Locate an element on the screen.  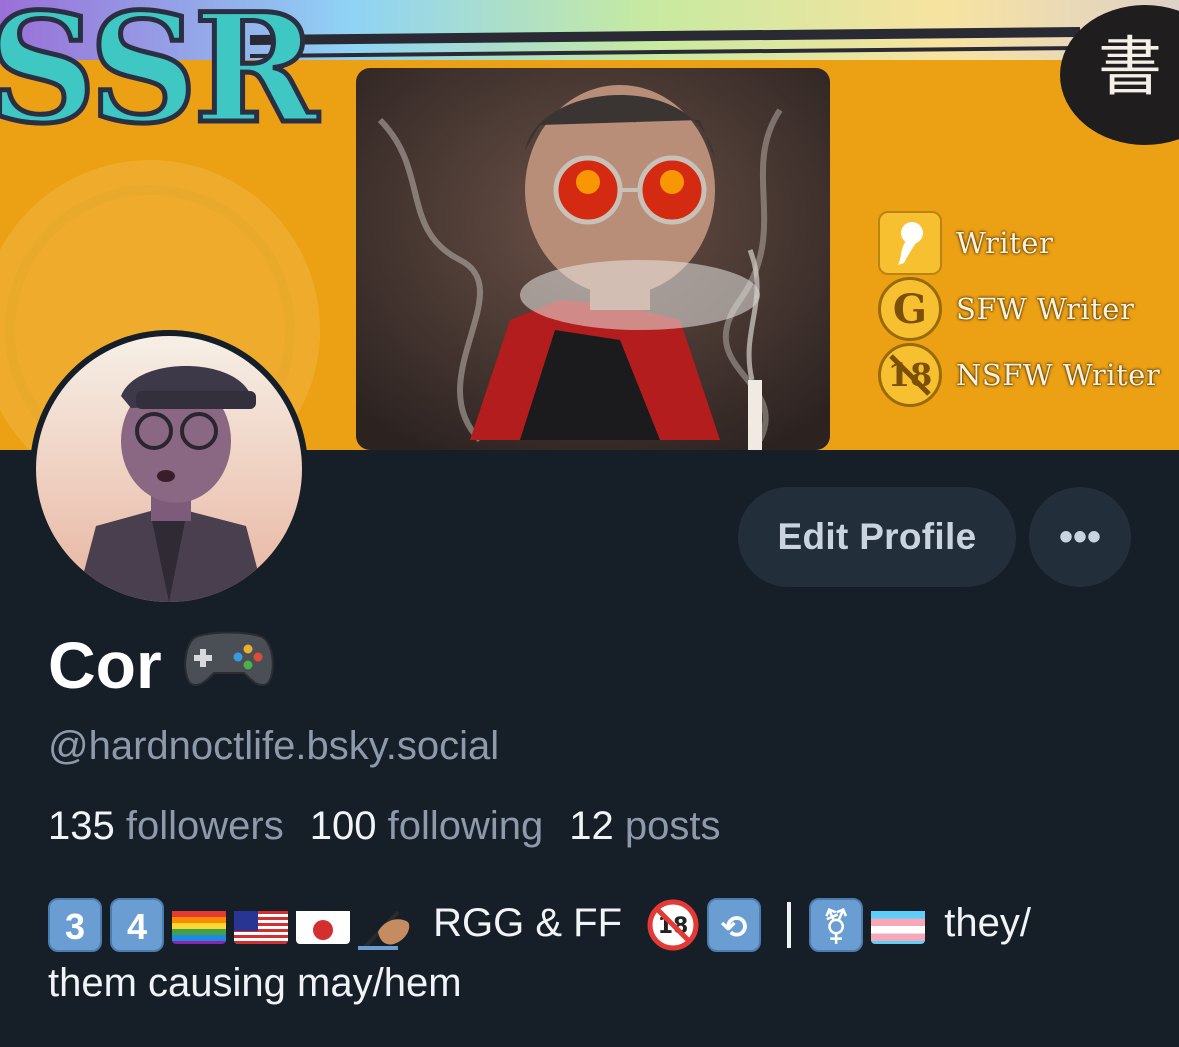
followers-count: 135 is located at coordinates (81, 826).